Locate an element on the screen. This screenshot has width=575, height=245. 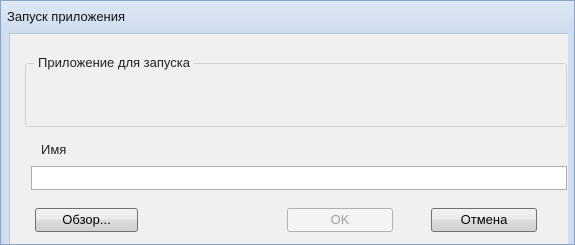
cancel-button: Отмена is located at coordinates (484, 220).